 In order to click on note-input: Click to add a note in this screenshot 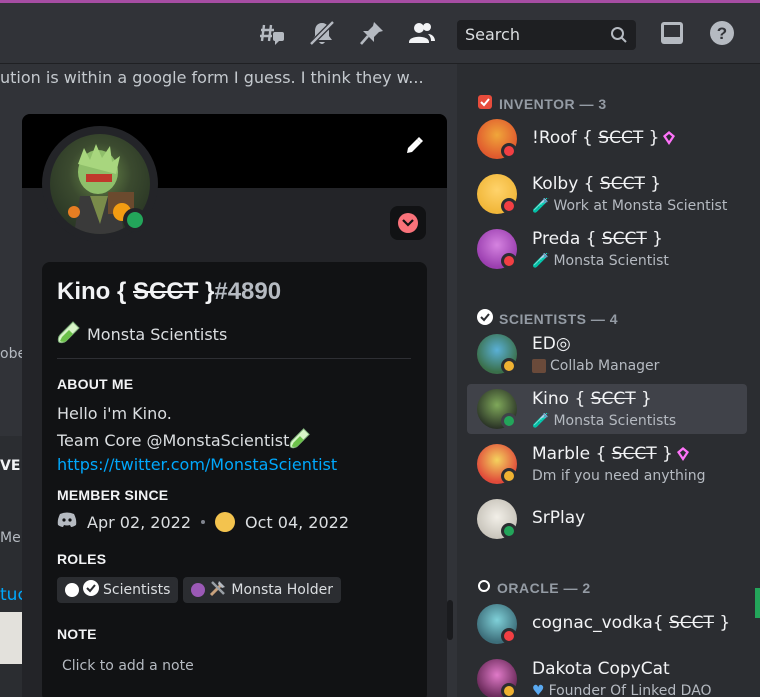, I will do `click(128, 666)`.